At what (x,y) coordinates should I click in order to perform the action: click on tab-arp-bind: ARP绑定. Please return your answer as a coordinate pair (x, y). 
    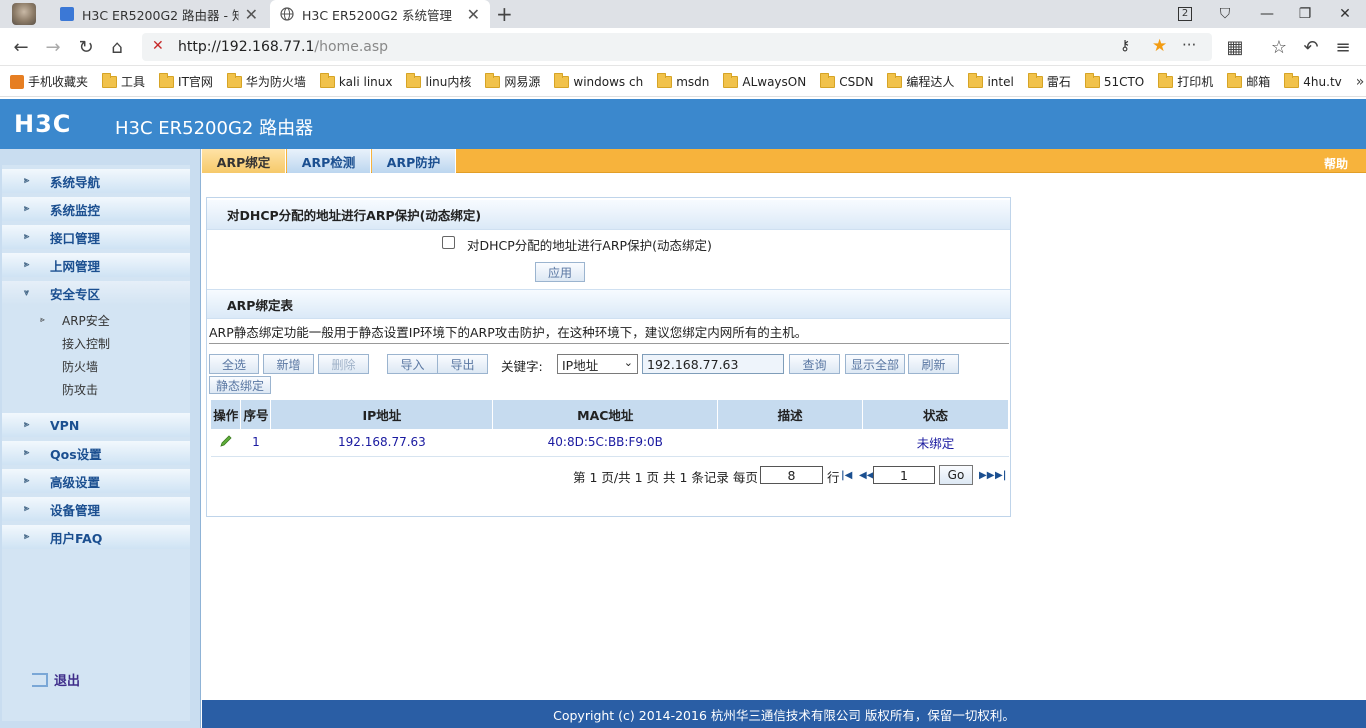
    Looking at the image, I should click on (244, 161).